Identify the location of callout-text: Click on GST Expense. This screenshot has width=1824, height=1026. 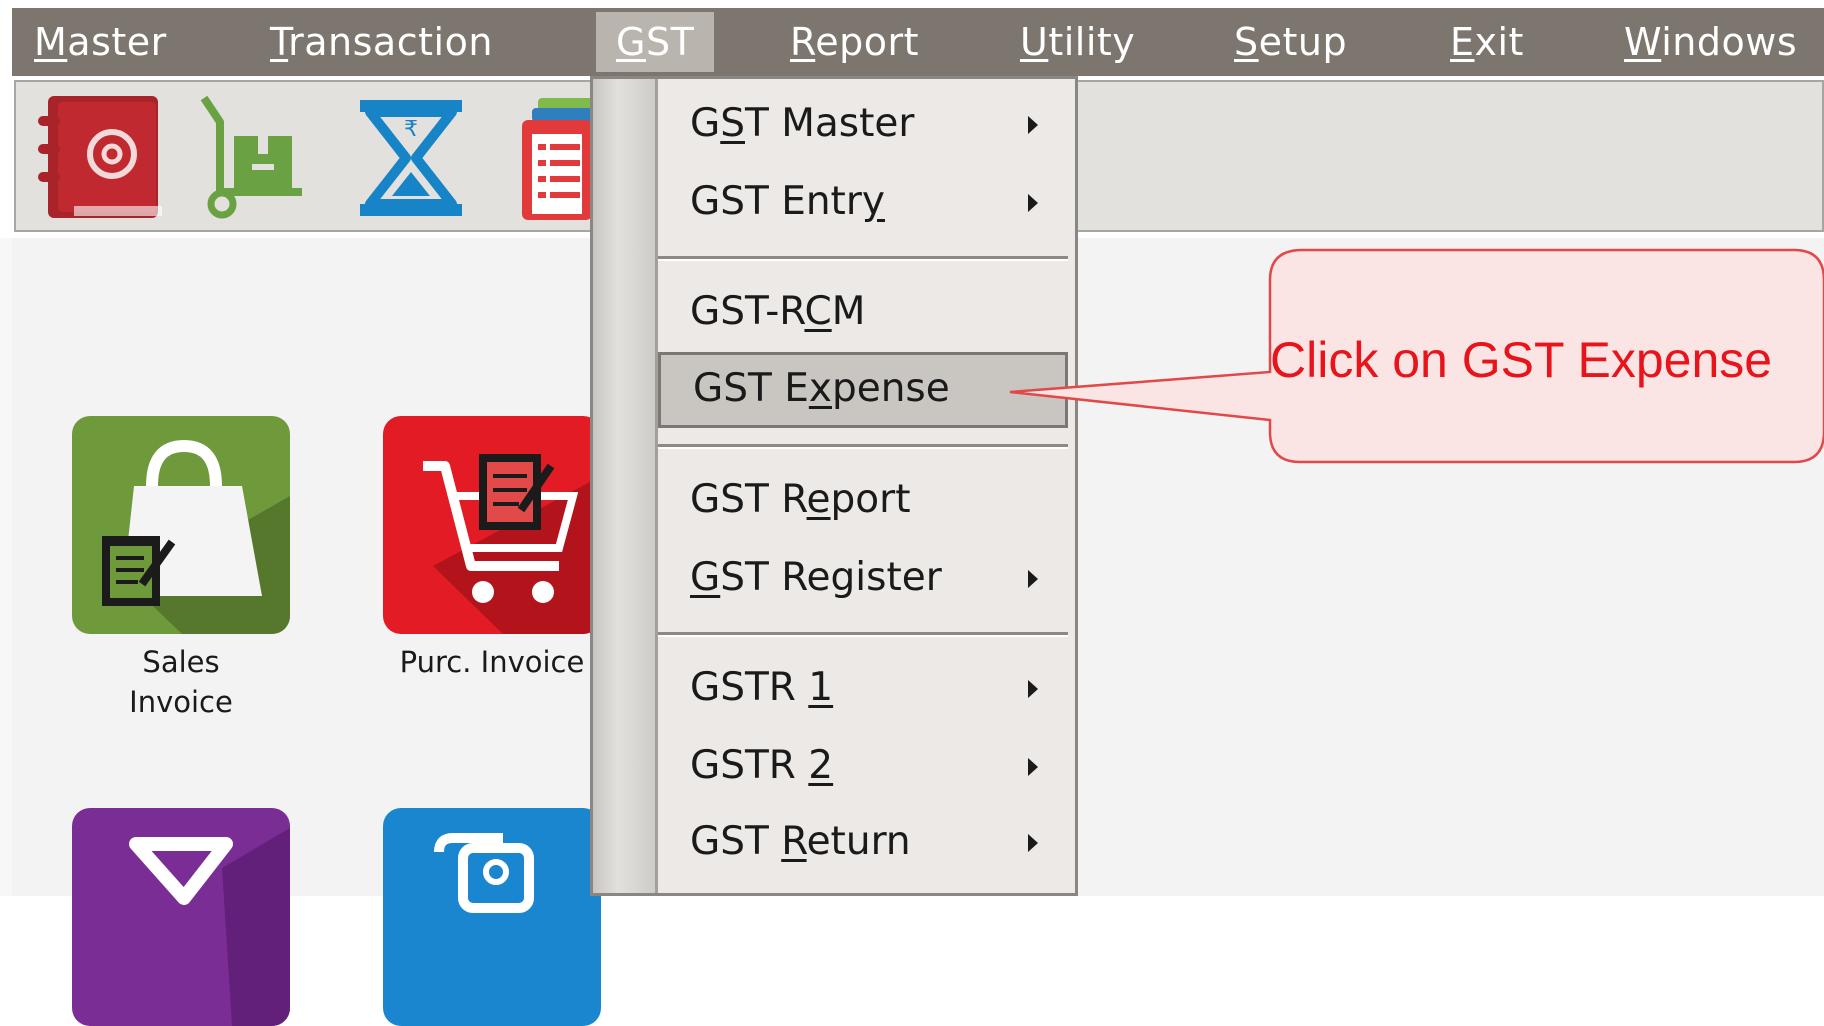
(1521, 360).